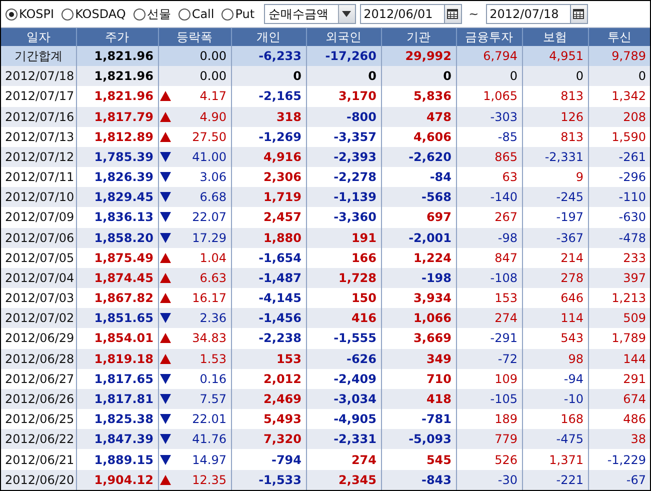  I want to click on change-cell: 1.53, so click(213, 359).